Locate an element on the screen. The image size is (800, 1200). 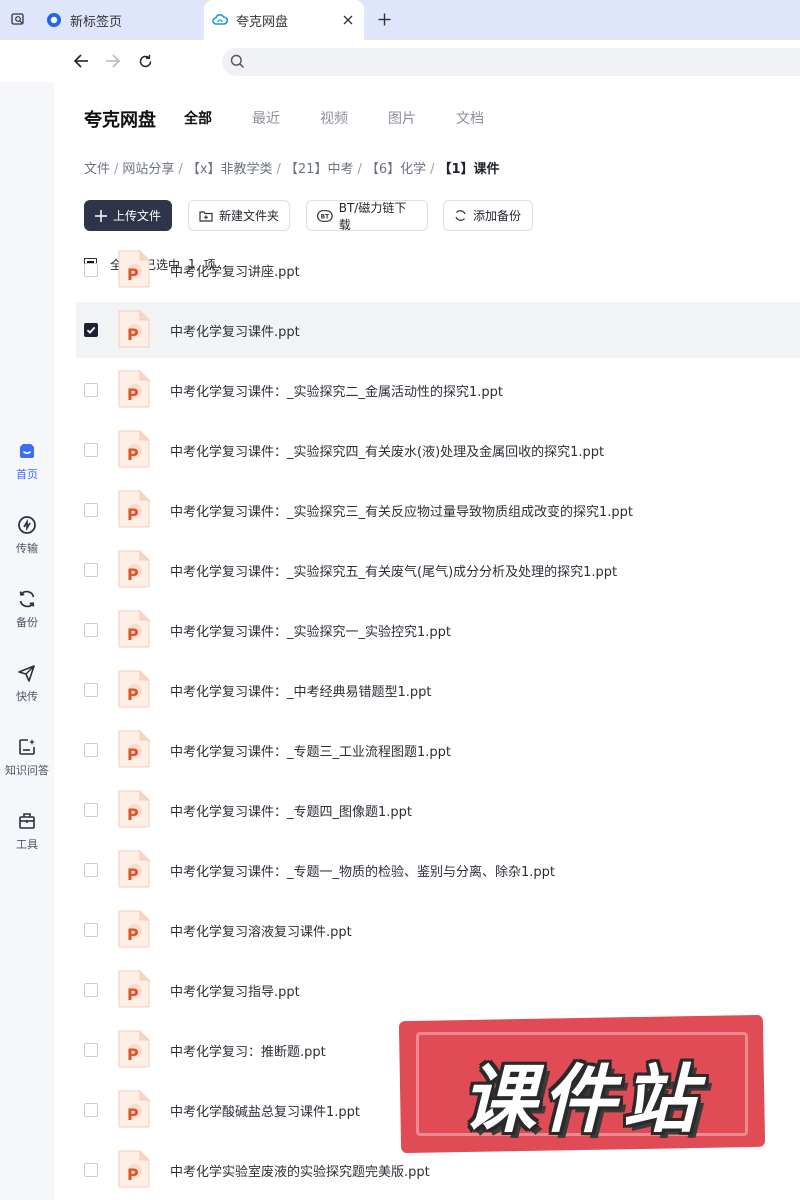
bt-magnet-download-button: BT BT/磁力链下载 is located at coordinates (367, 216).